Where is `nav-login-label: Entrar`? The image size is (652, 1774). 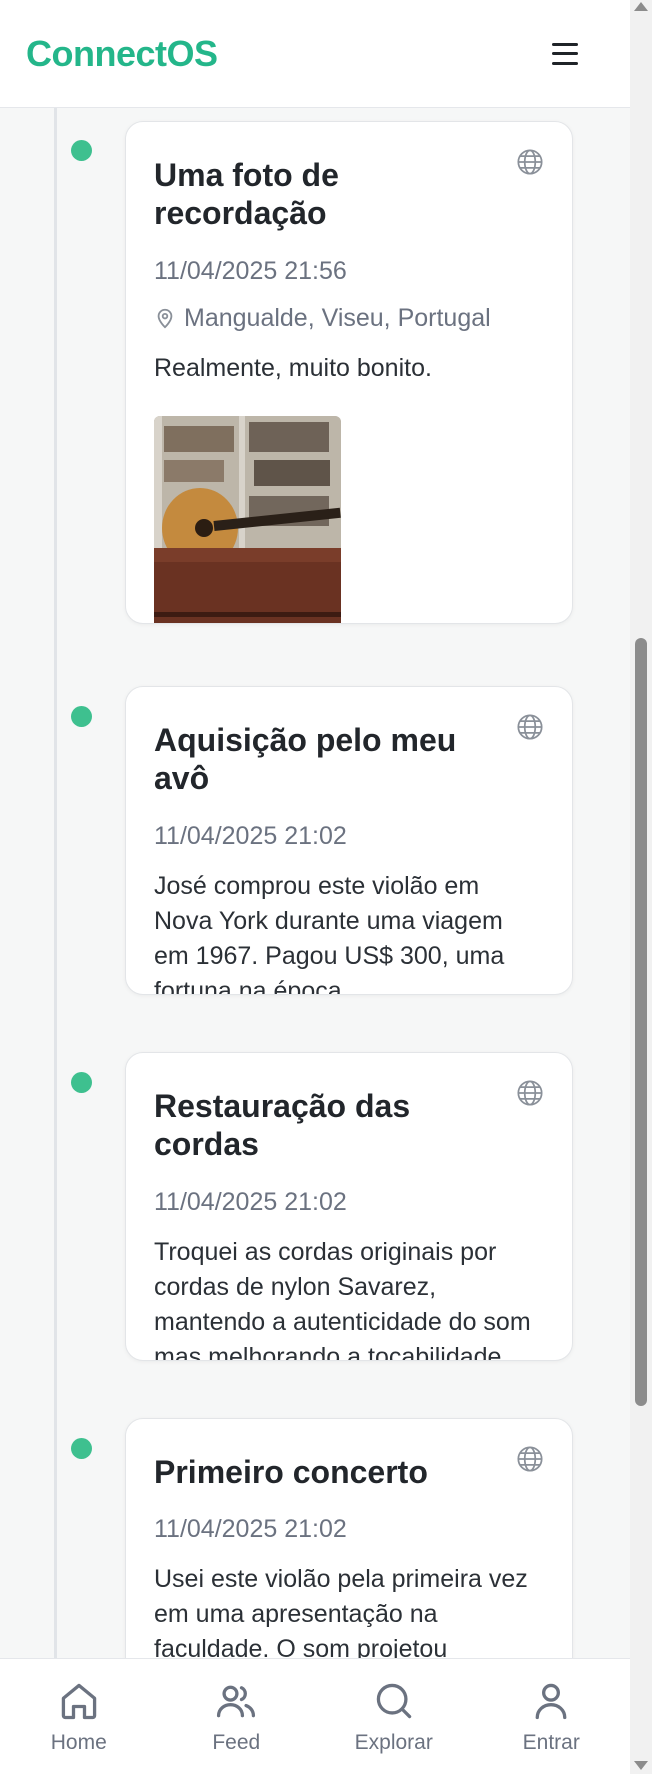 nav-login-label: Entrar is located at coordinates (551, 1742).